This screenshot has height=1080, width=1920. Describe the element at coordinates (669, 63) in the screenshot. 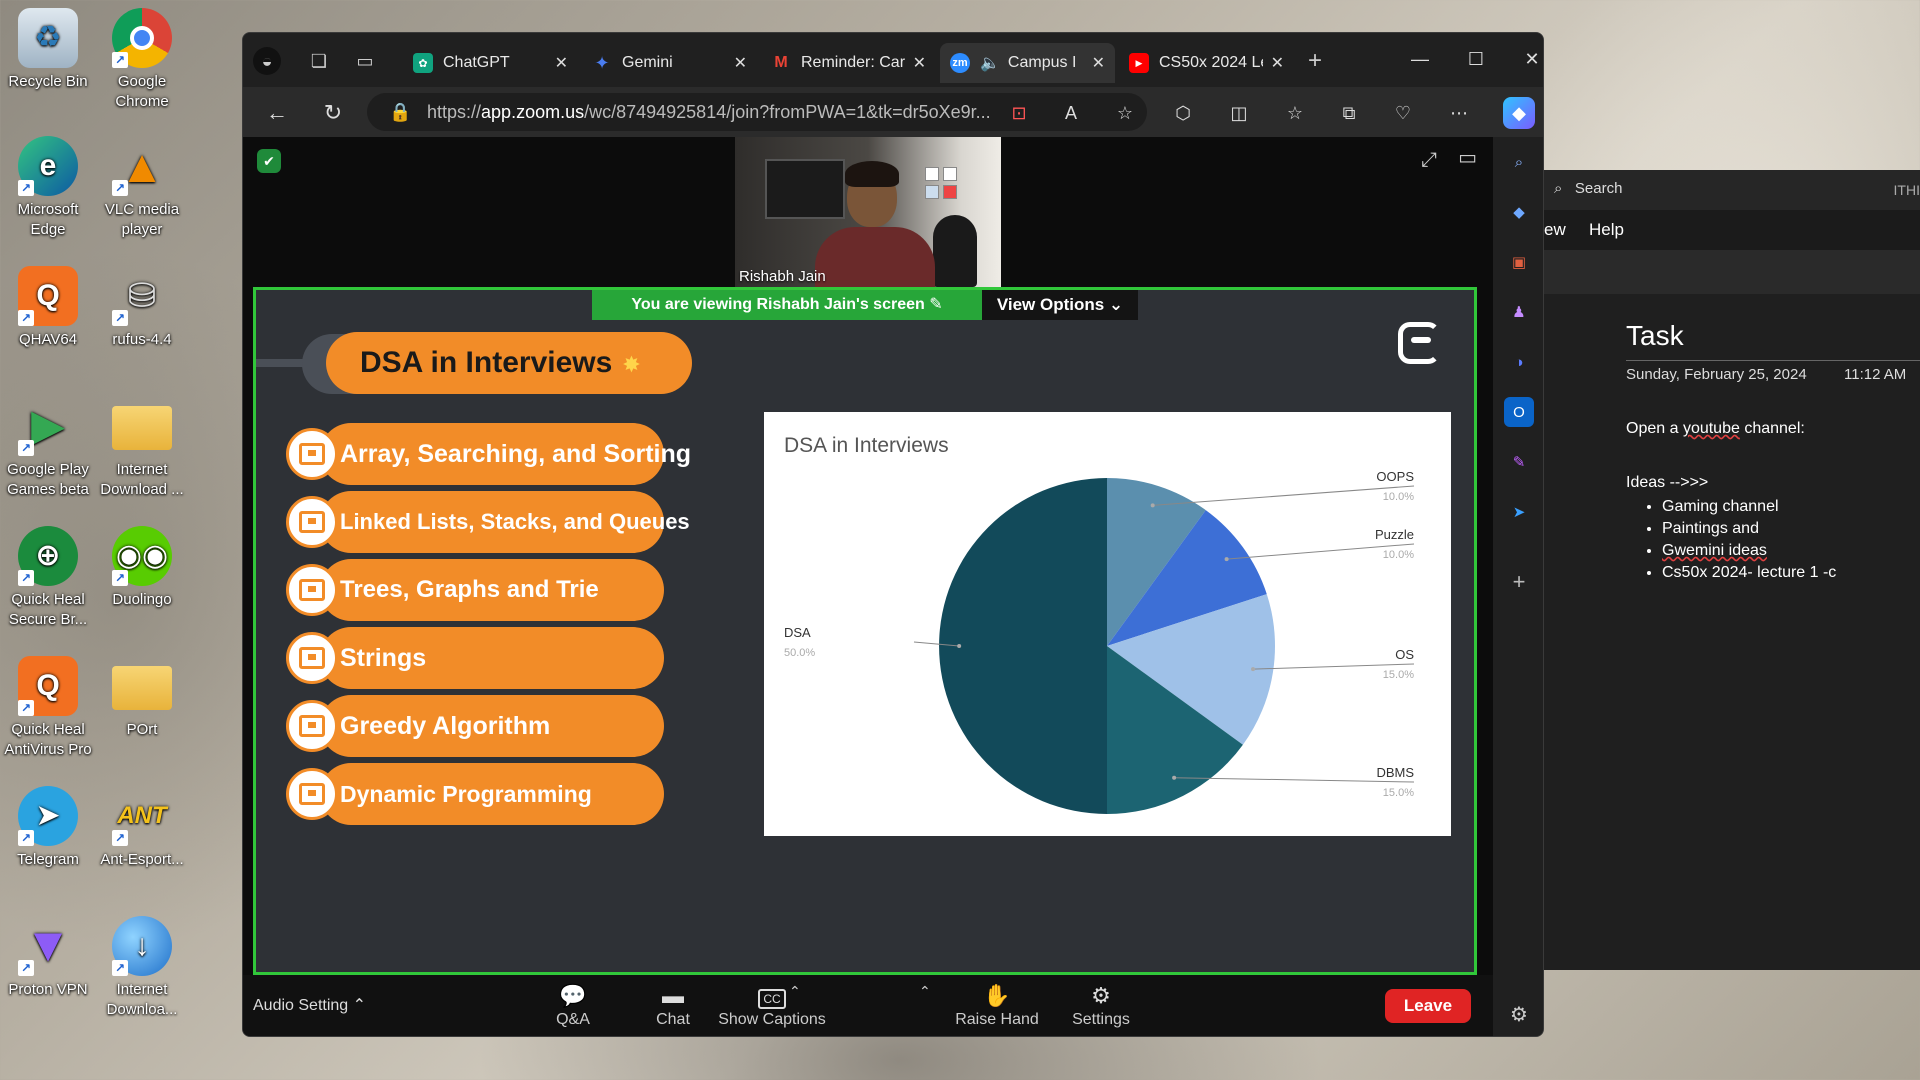

I see `tab-gemini: ✦ Gemini ✕` at that location.